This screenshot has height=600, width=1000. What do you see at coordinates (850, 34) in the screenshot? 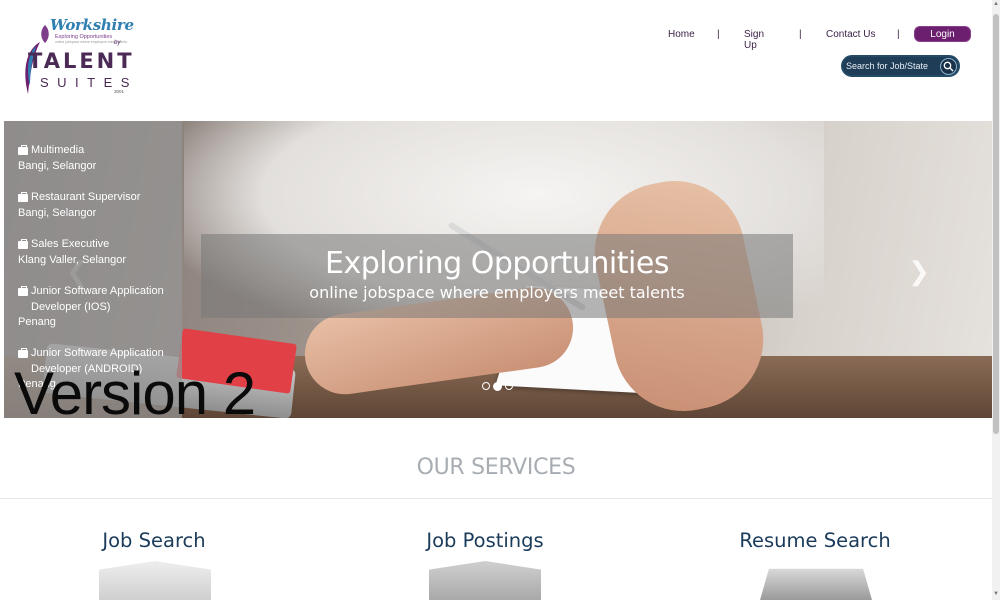
I see `nav-contact-link: Contact Us` at bounding box center [850, 34].